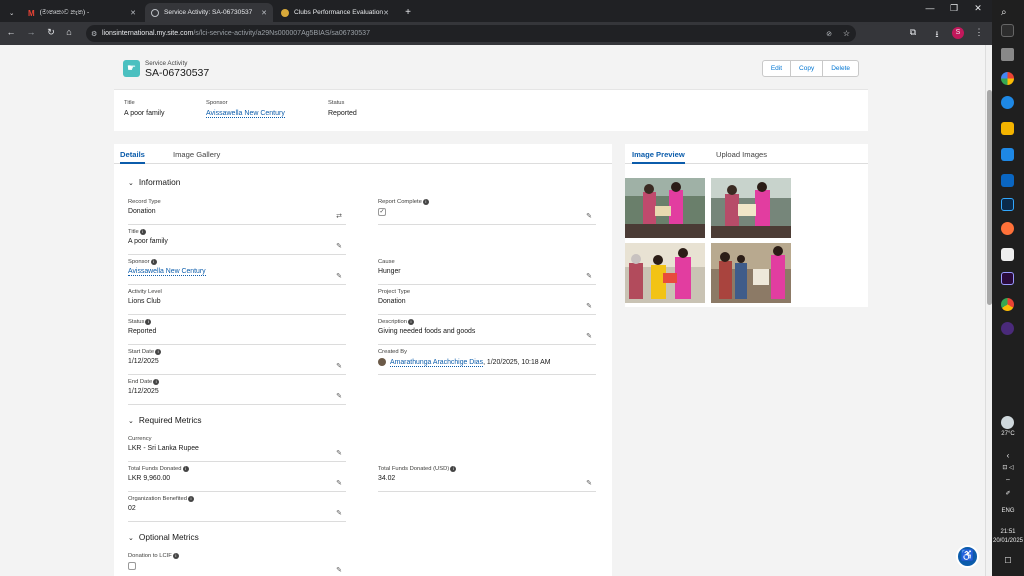 Image resolution: width=1024 pixels, height=576 pixels. I want to click on change-record-type-icon: ⇄, so click(339, 216).